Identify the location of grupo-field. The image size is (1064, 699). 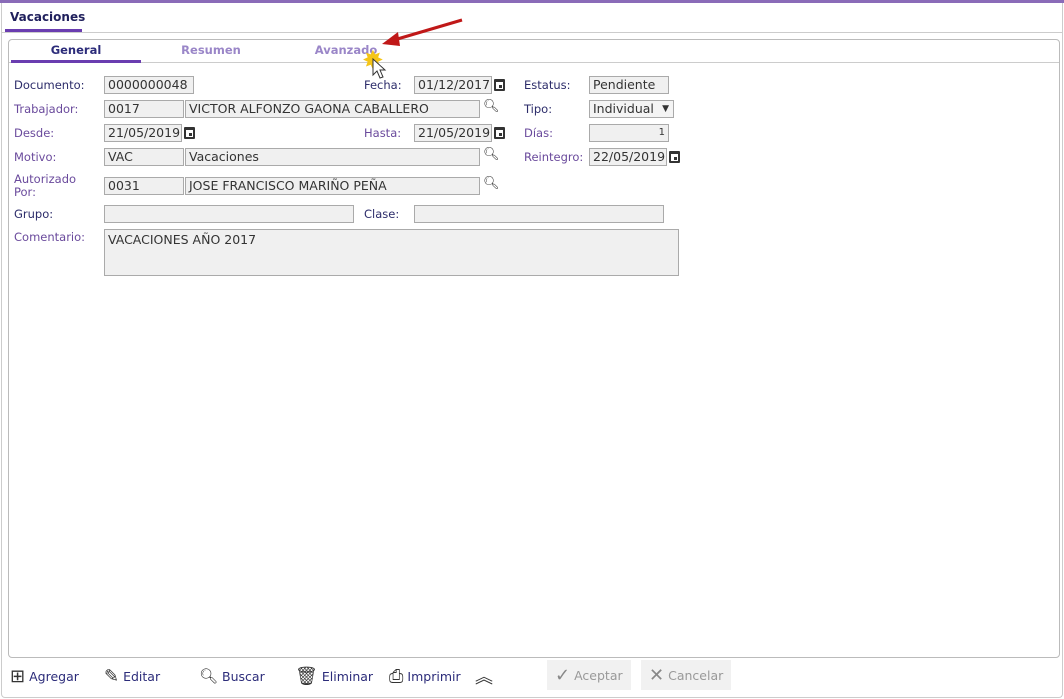
(229, 214).